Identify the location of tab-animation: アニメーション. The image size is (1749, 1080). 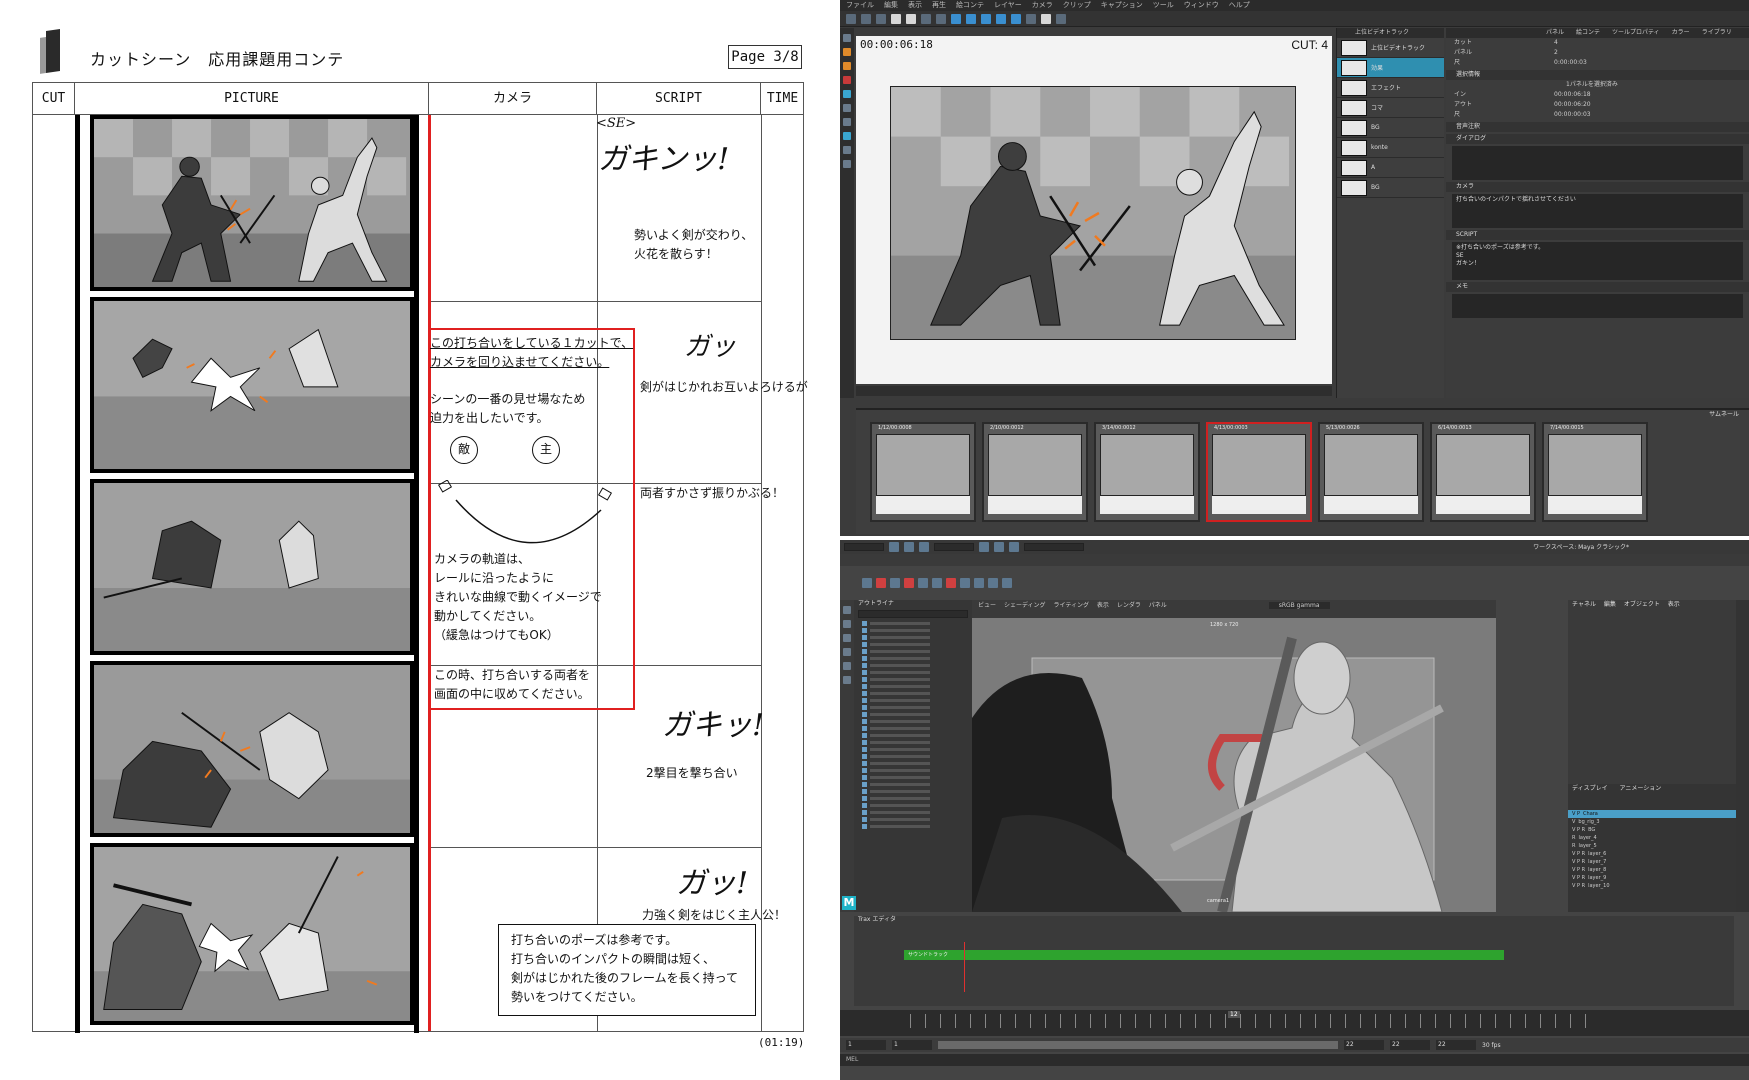
(1641, 788).